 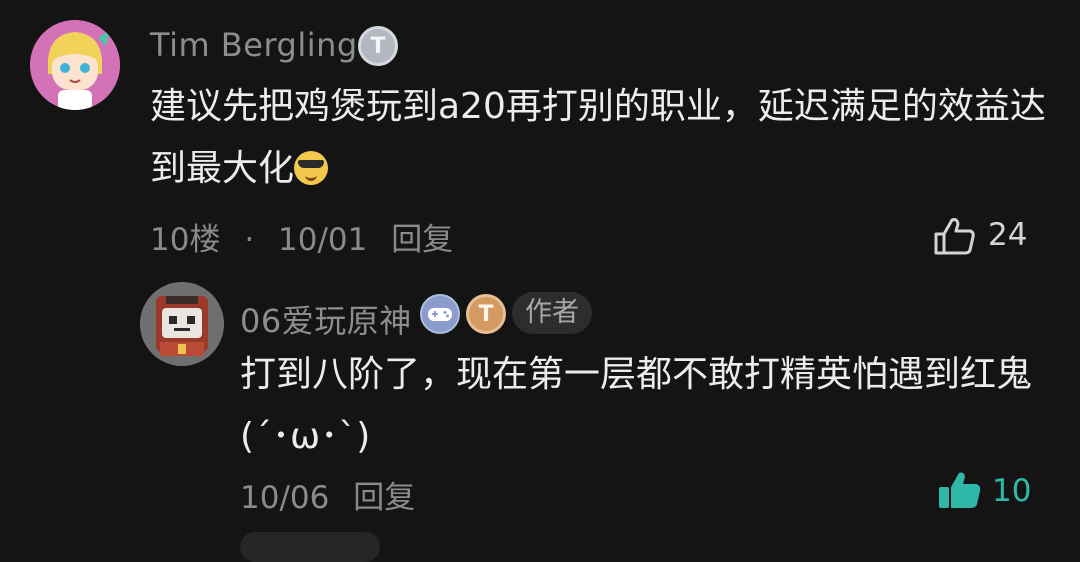 I want to click on comment-date: 10/01, so click(x=323, y=240).